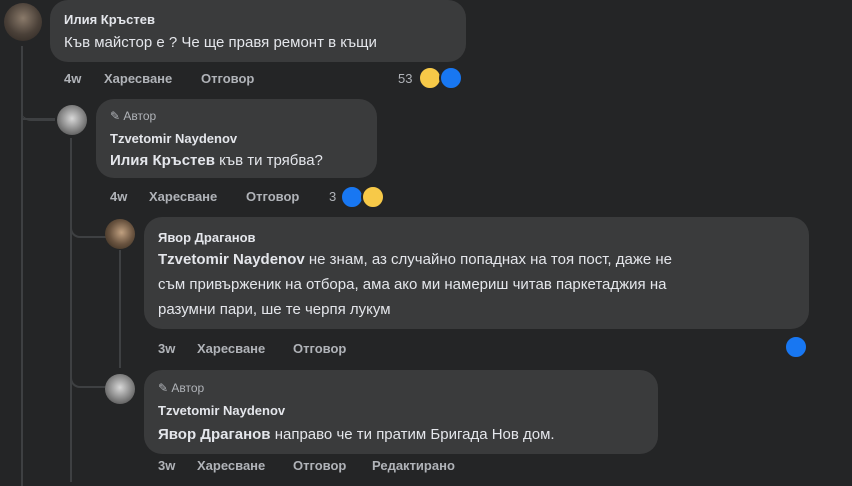  I want to click on comment-body: направо че ти пратим Бригада Нов дом., so click(414, 434).